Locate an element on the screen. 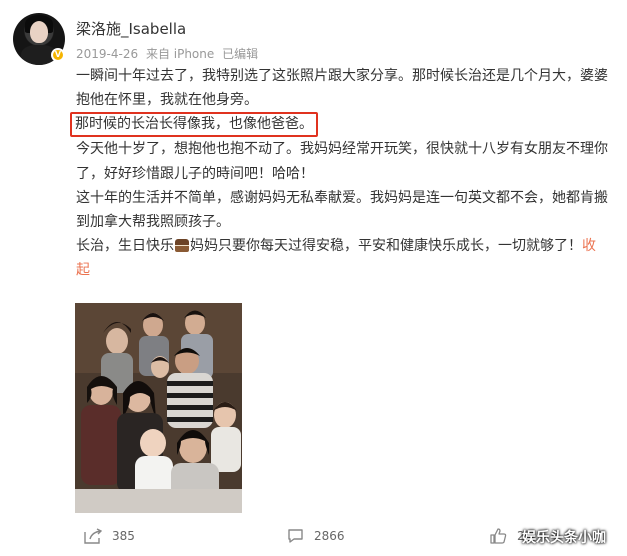  collapse-link-cont: 起 is located at coordinates (83, 270).